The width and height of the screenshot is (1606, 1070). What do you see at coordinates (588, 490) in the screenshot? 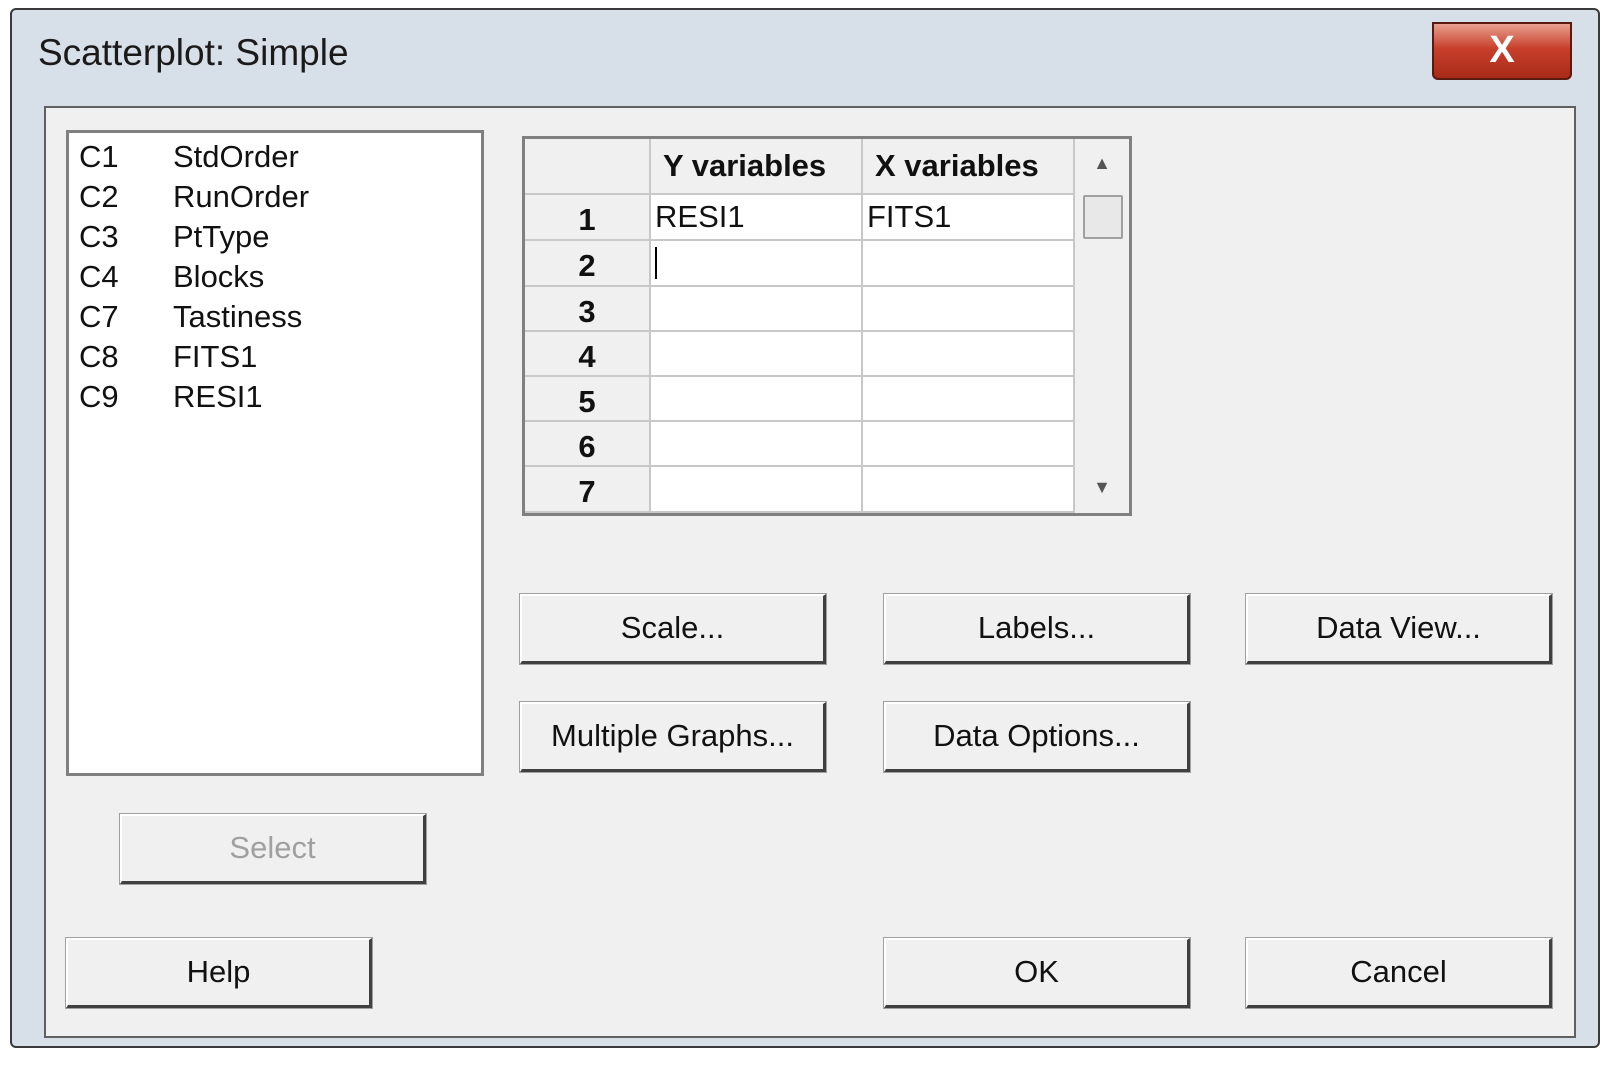
I see `row-number: 7` at bounding box center [588, 490].